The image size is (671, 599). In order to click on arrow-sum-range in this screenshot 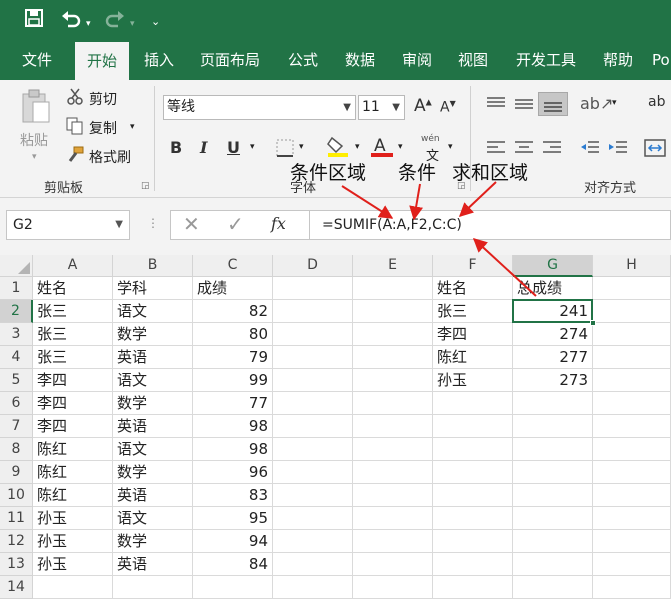, I will do `click(477, 199)`.